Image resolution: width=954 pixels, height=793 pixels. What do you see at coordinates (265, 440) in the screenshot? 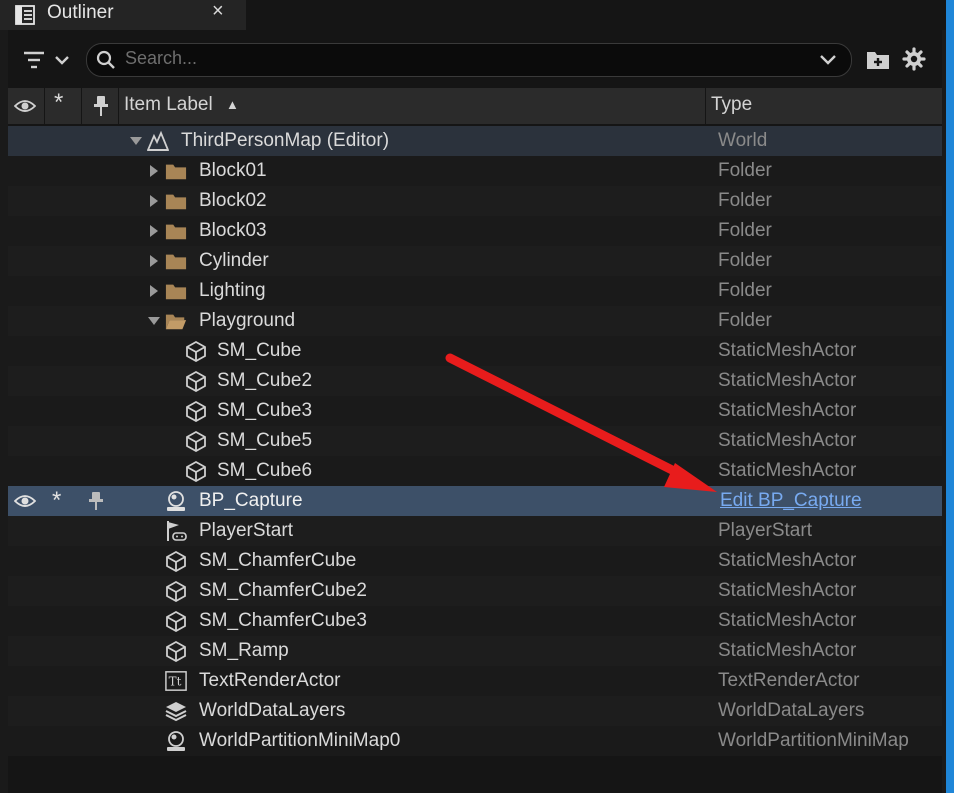
I see `row-label: SM_Cube5` at bounding box center [265, 440].